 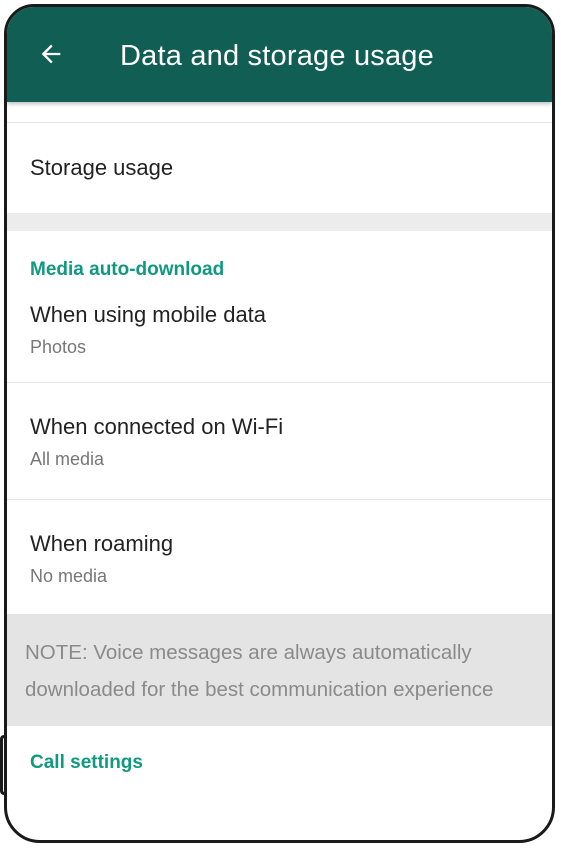 I want to click on media-auto-download-header: Media auto-download, so click(x=279, y=256).